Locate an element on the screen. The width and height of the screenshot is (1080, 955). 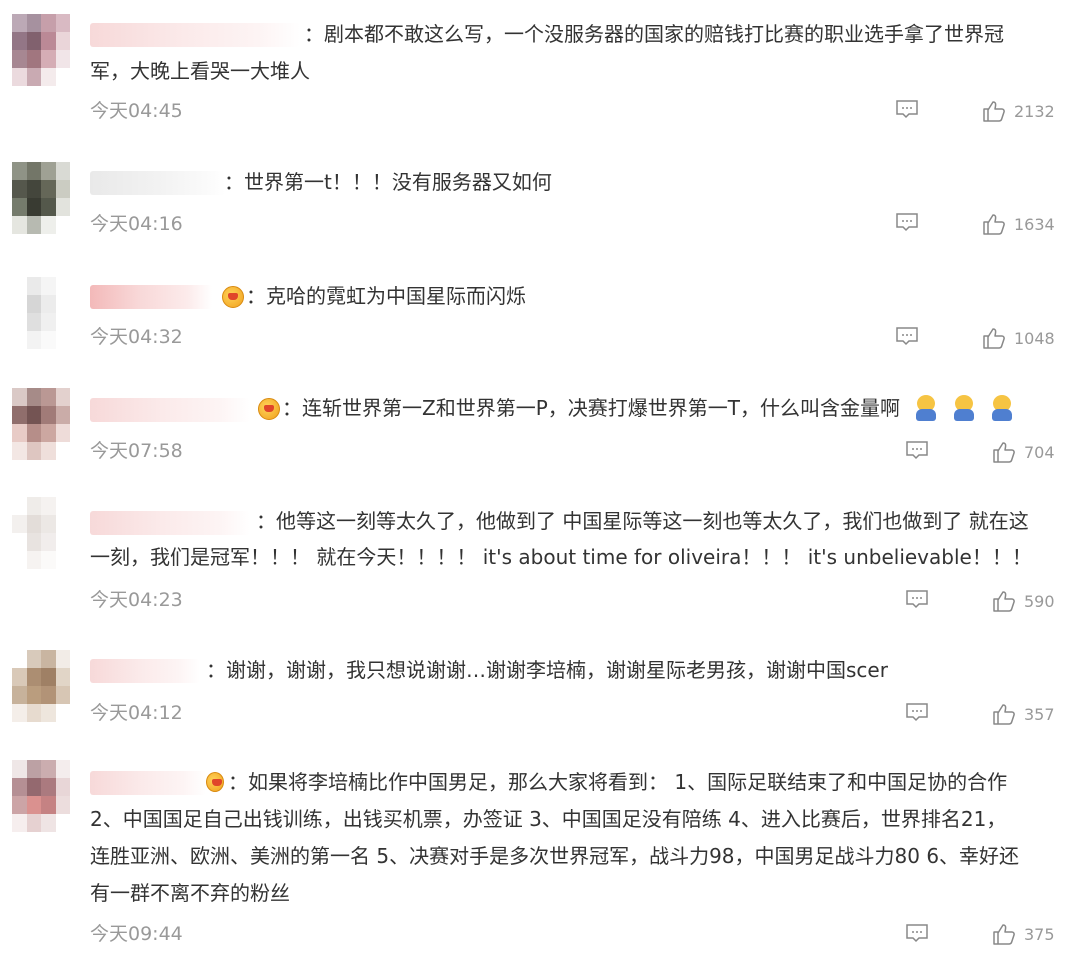
like-count: 375 is located at coordinates (1039, 934).